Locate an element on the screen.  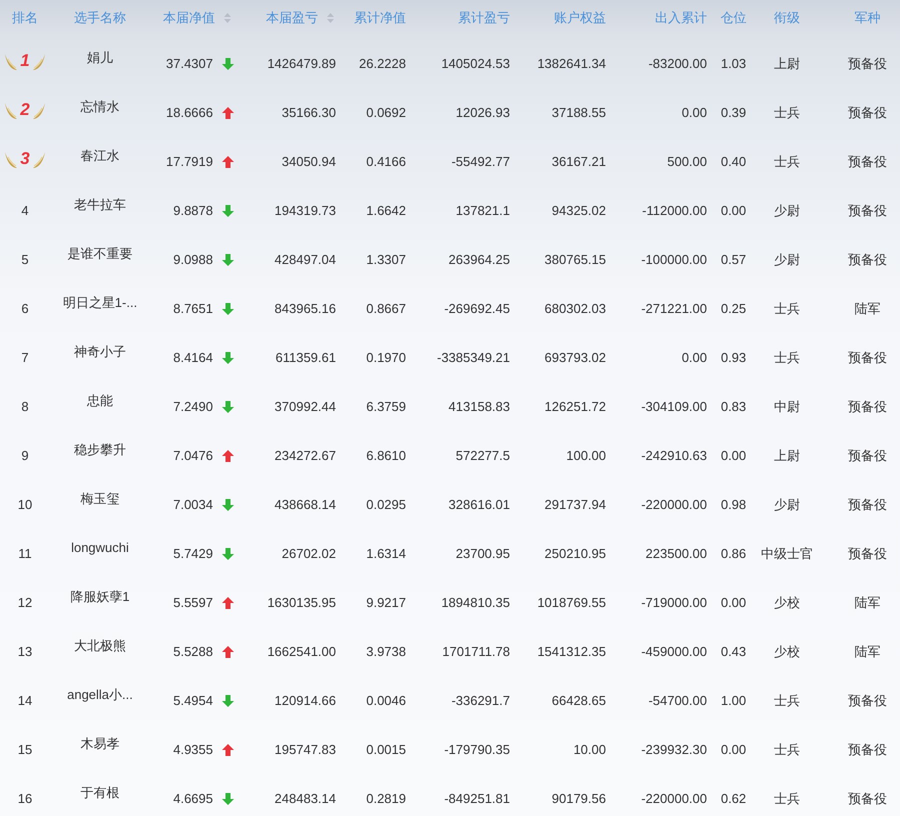
player-name: 降服妖孽1 is located at coordinates (100, 597).